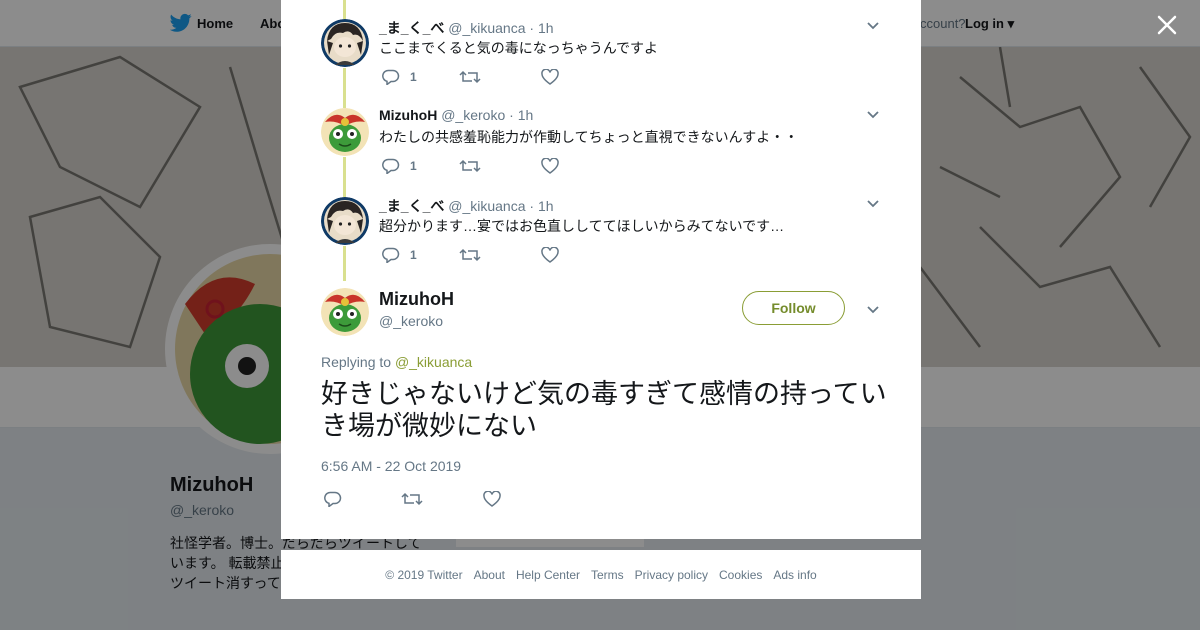  What do you see at coordinates (589, 137) in the screenshot?
I see `tweet-text: わたしの共感羞恥能力が作動してちょっと直視できないんすよ・・` at bounding box center [589, 137].